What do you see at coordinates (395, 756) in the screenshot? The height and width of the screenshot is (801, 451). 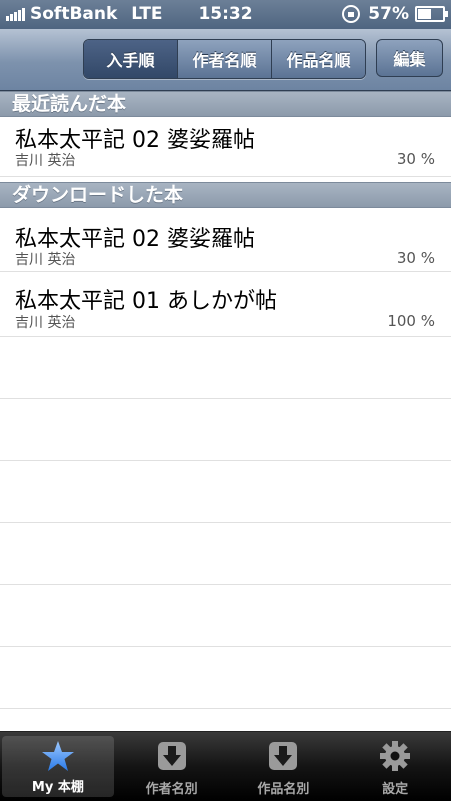 I see `gear-icon` at bounding box center [395, 756].